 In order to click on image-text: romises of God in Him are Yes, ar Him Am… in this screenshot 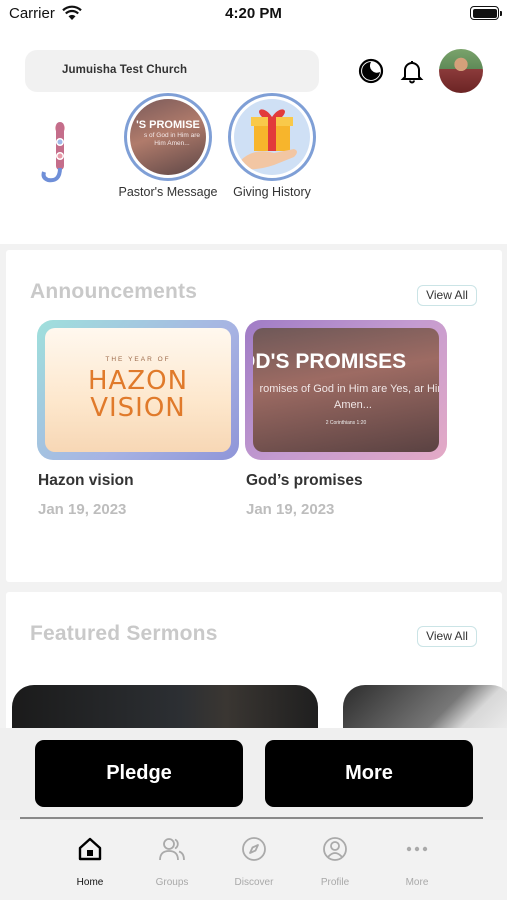, I will do `click(349, 397)`.